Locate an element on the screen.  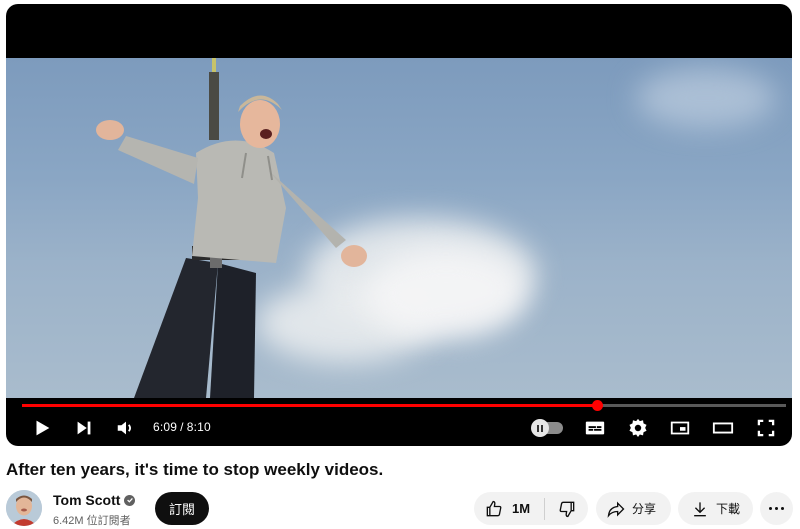
channel-name-row: Tom Scott is located at coordinates (94, 500).